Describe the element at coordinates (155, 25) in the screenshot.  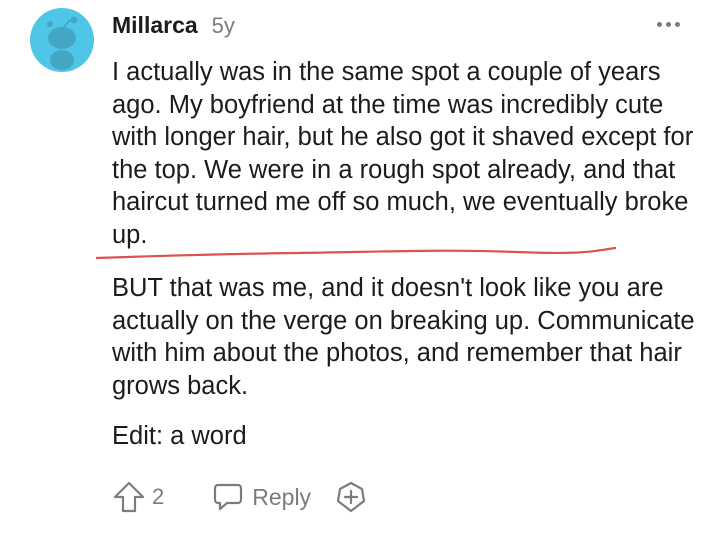
I see `username: Millarca` at that location.